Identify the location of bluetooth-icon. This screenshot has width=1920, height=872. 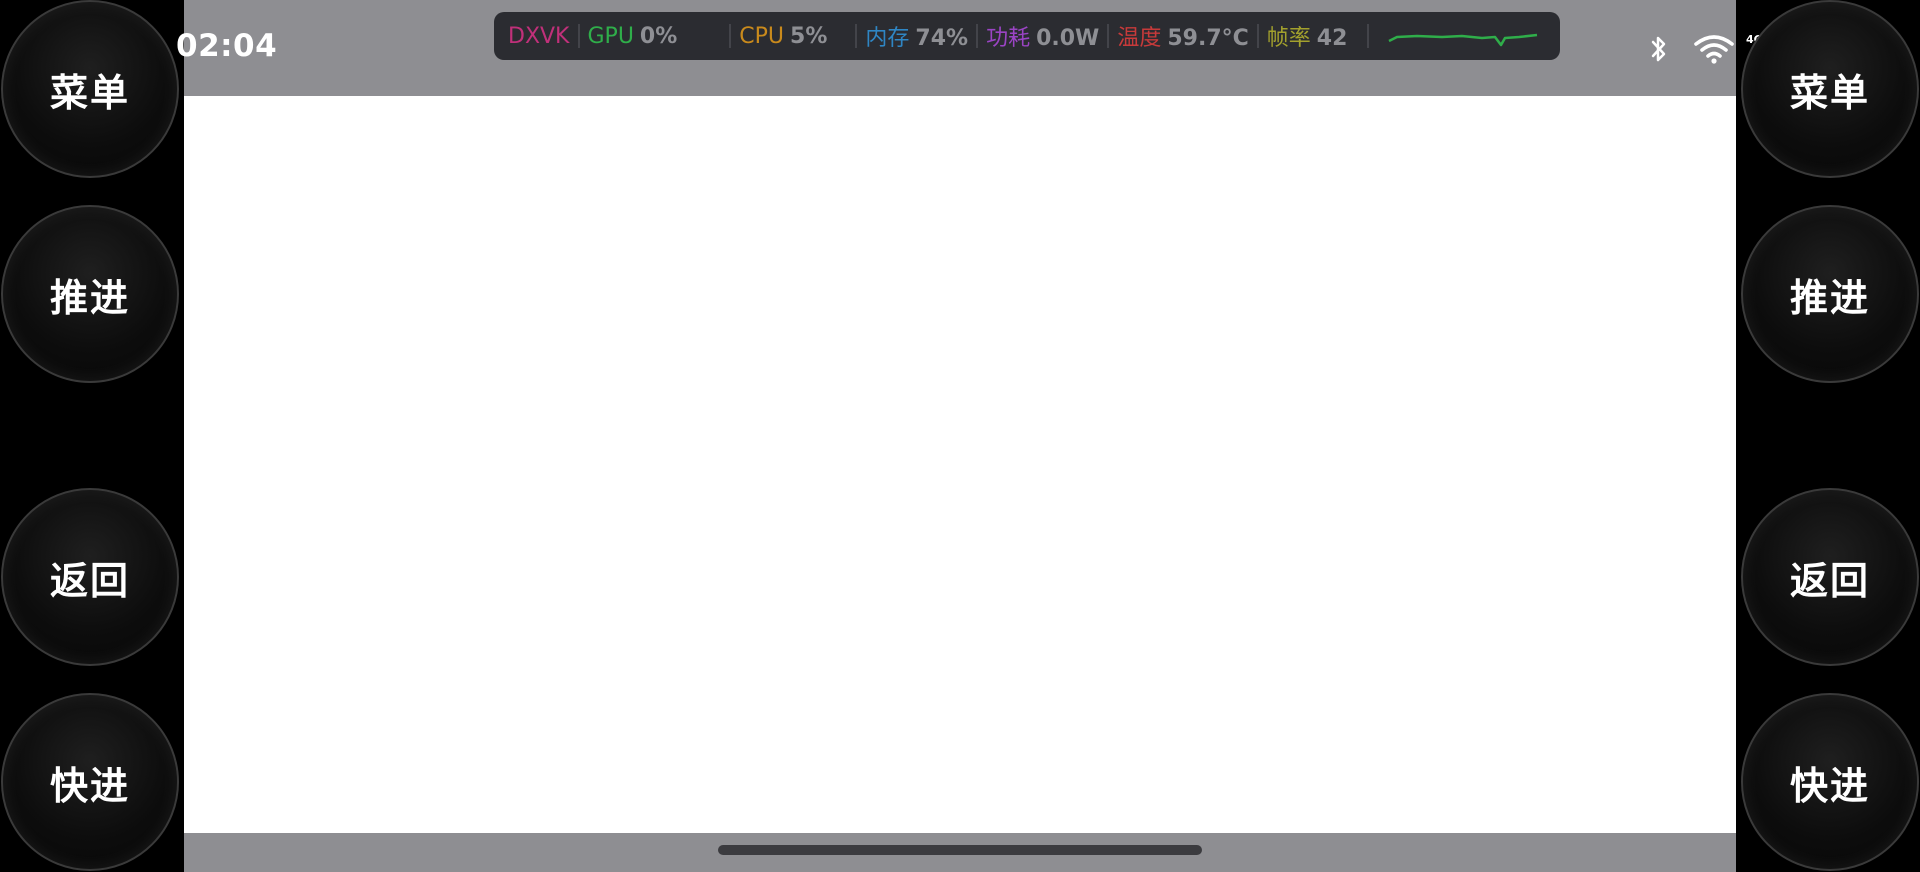
(1658, 49).